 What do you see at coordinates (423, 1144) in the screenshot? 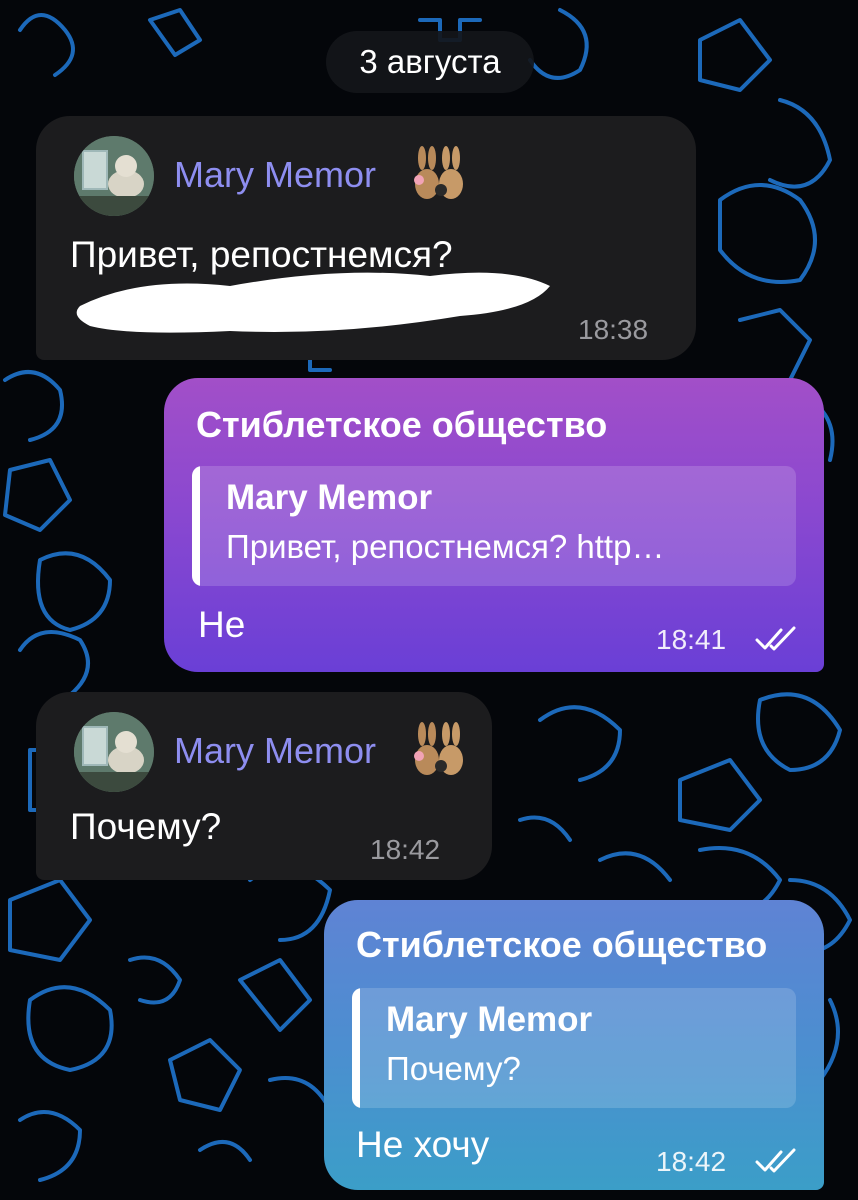
I see `message-text: Не хочу` at bounding box center [423, 1144].